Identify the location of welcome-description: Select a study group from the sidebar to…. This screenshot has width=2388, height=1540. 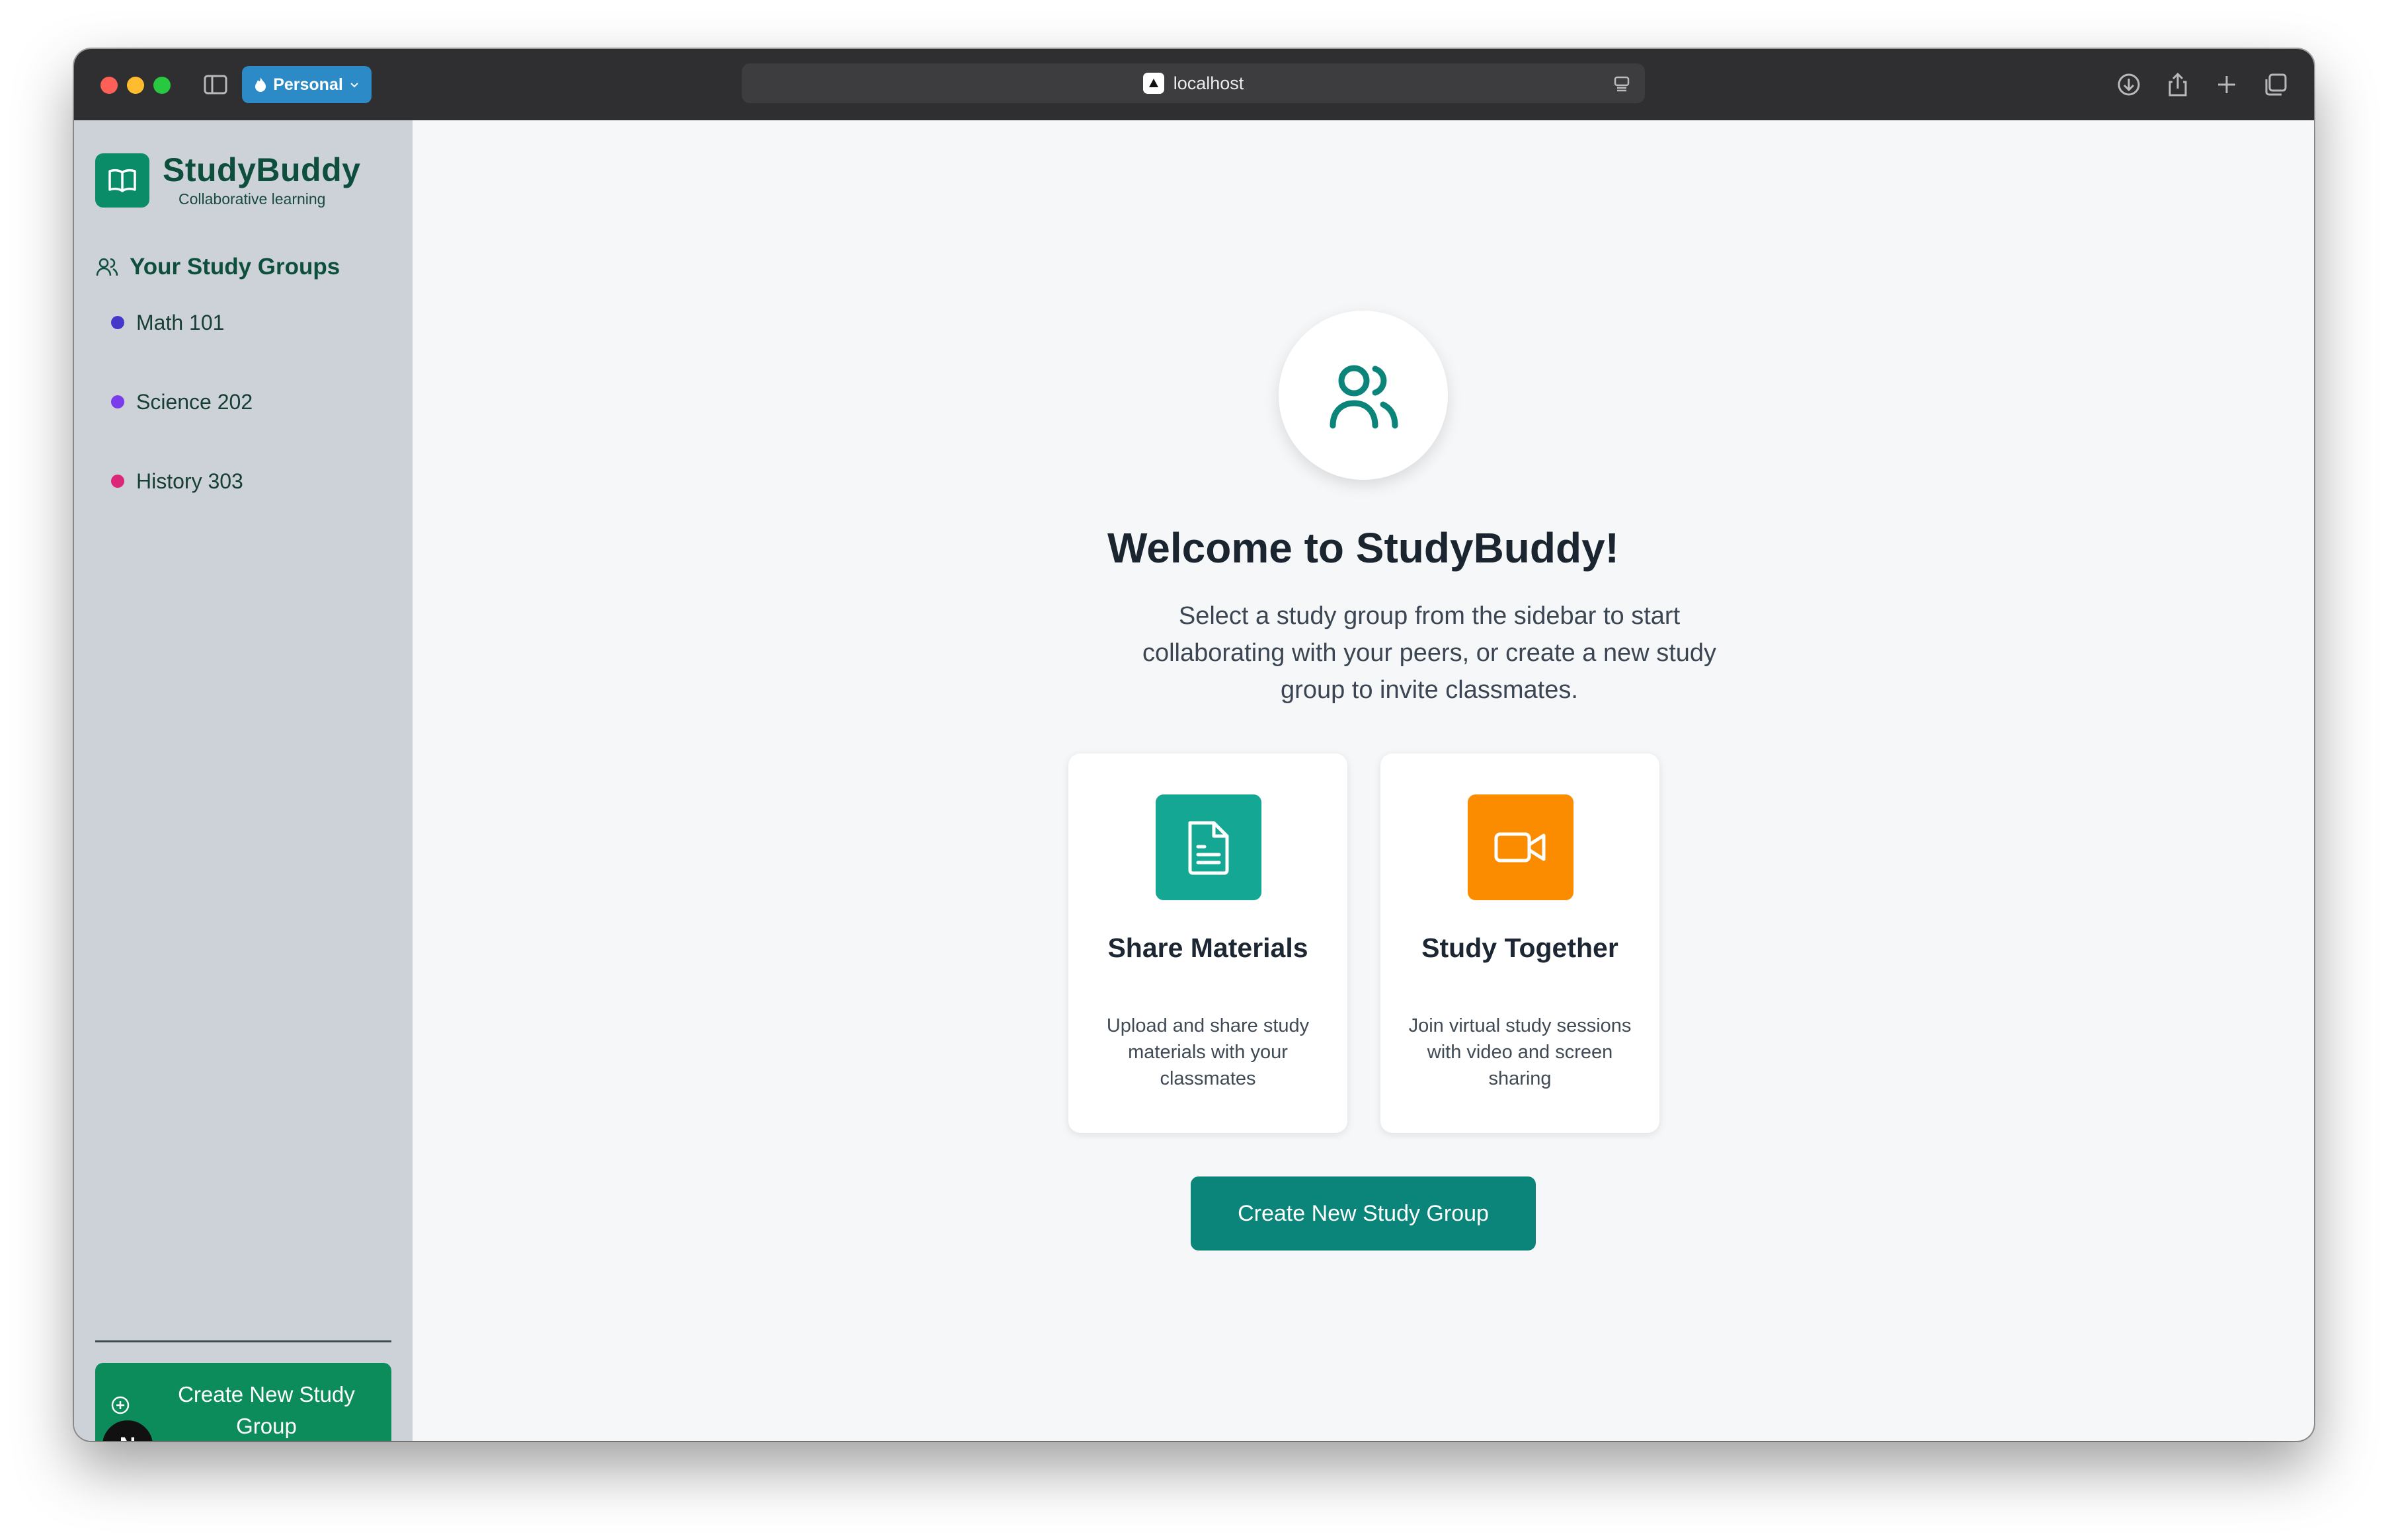
(1430, 653).